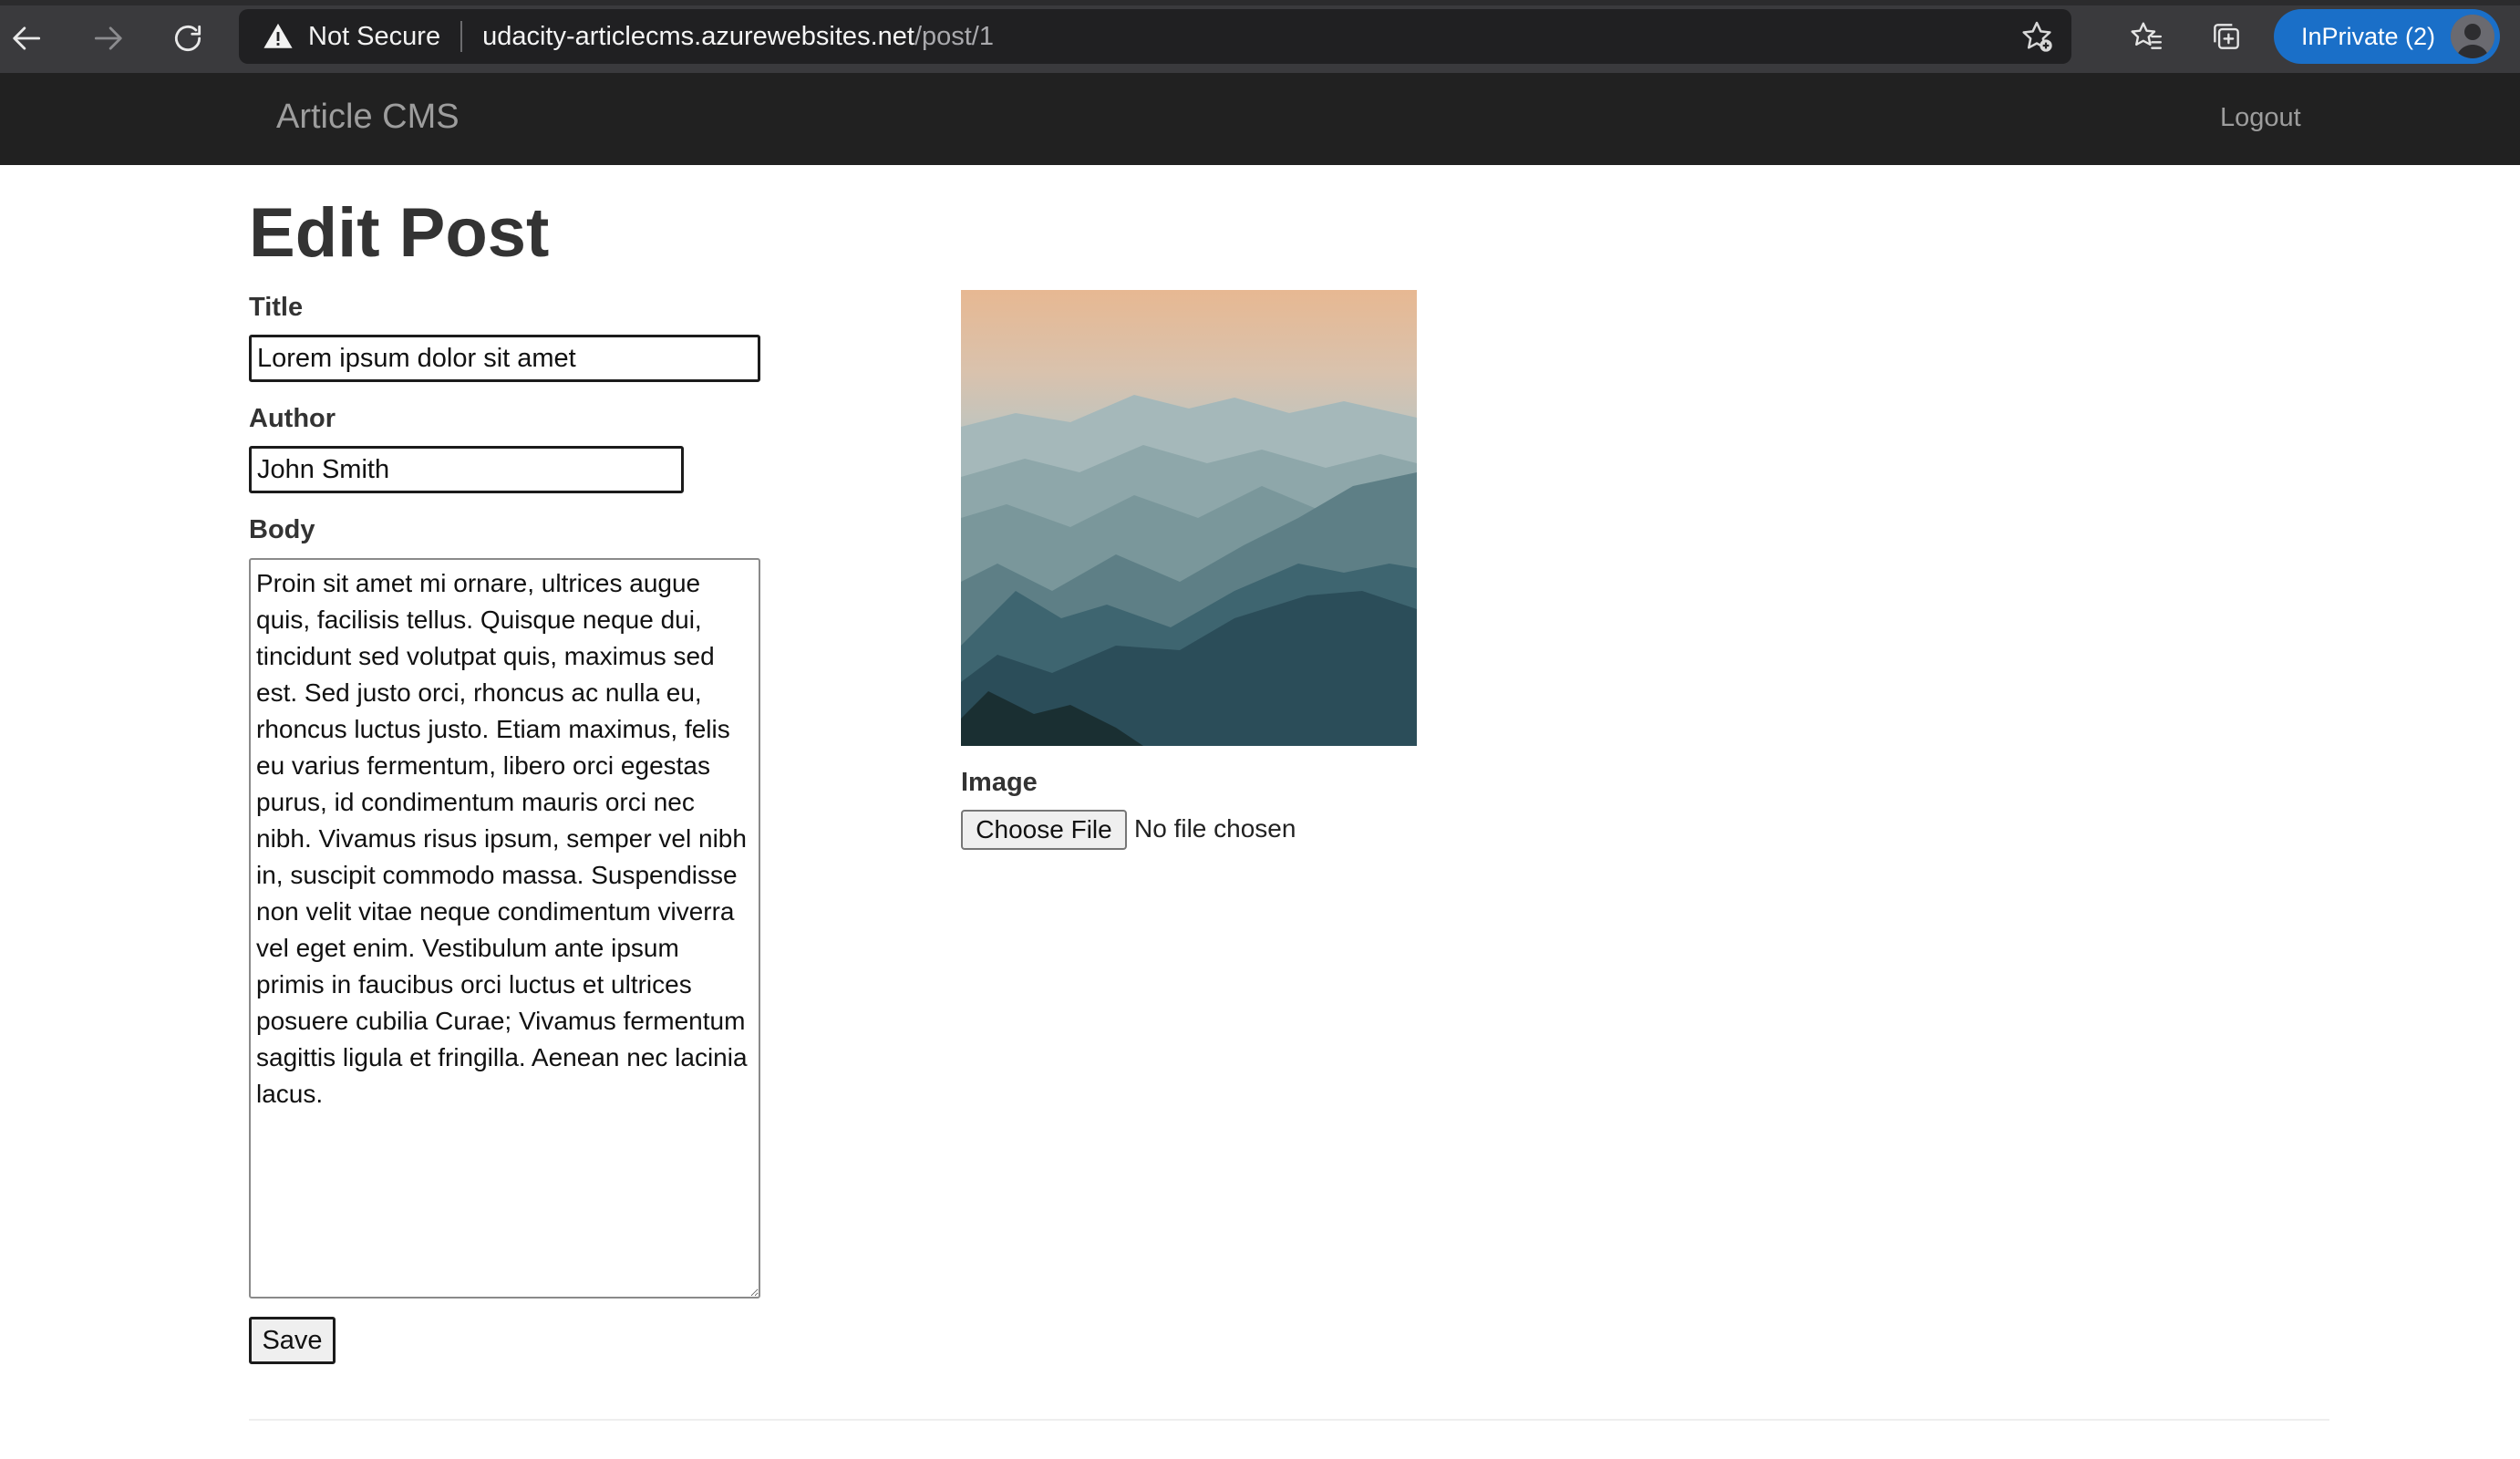  Describe the element at coordinates (2472, 36) in the screenshot. I see `profile-avatar-icon` at that location.